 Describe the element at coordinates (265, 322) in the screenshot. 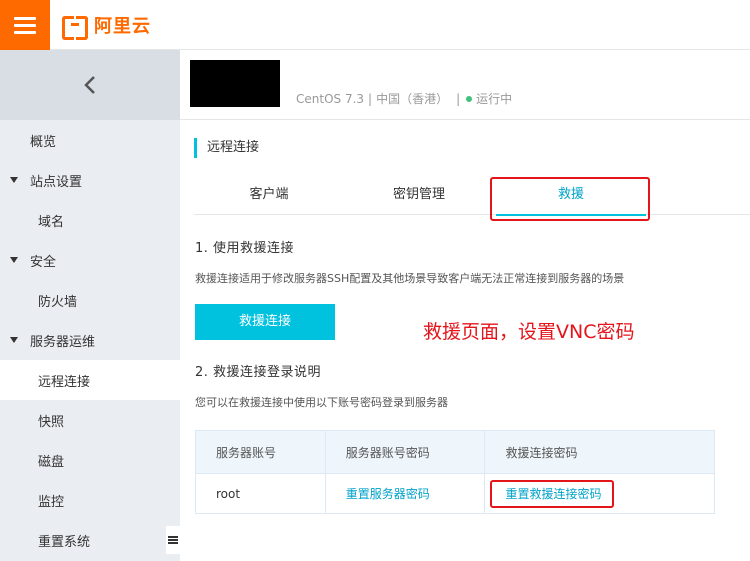

I see `rescue-connect-button: 救援连接` at that location.